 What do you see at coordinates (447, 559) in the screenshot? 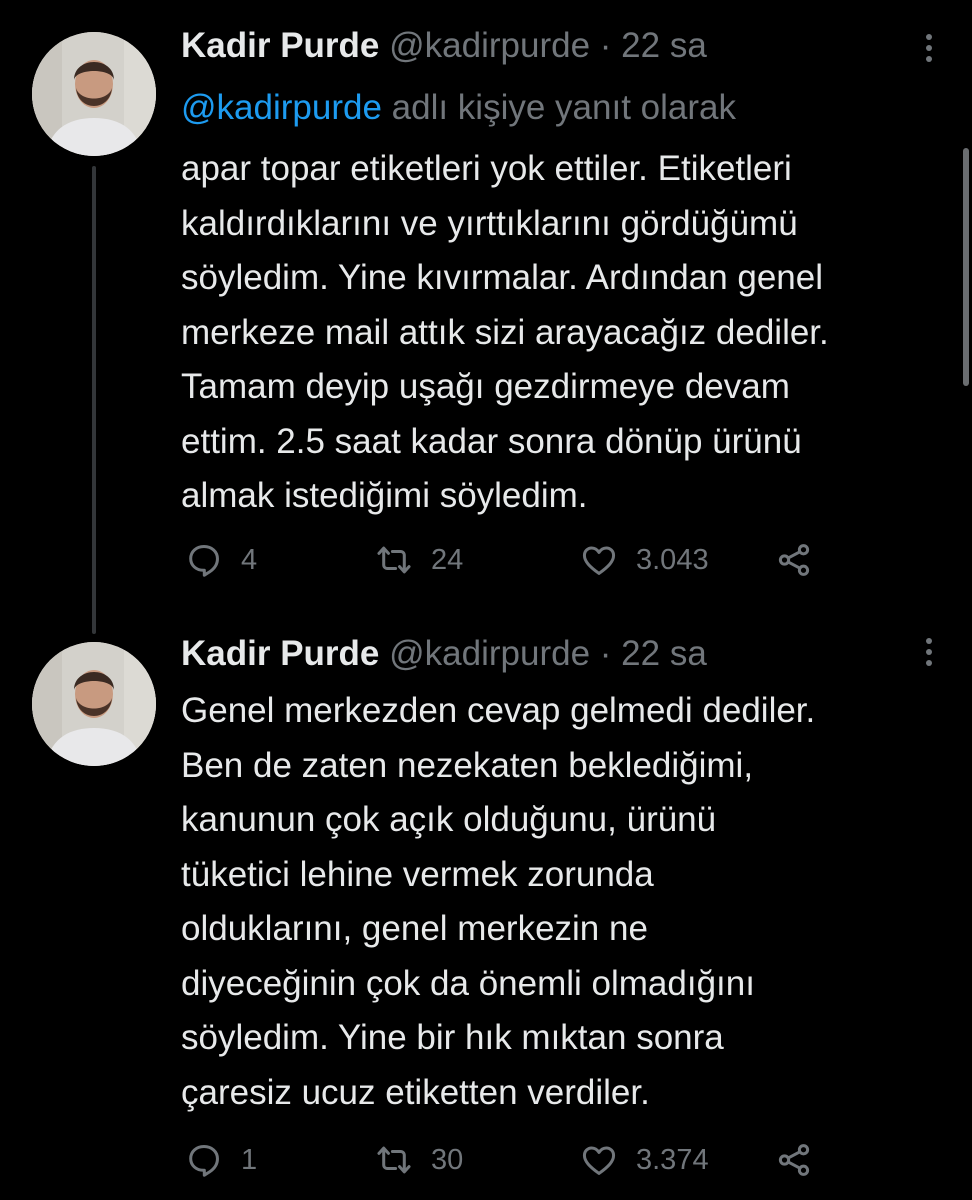
I see `retweet-count: 24` at bounding box center [447, 559].